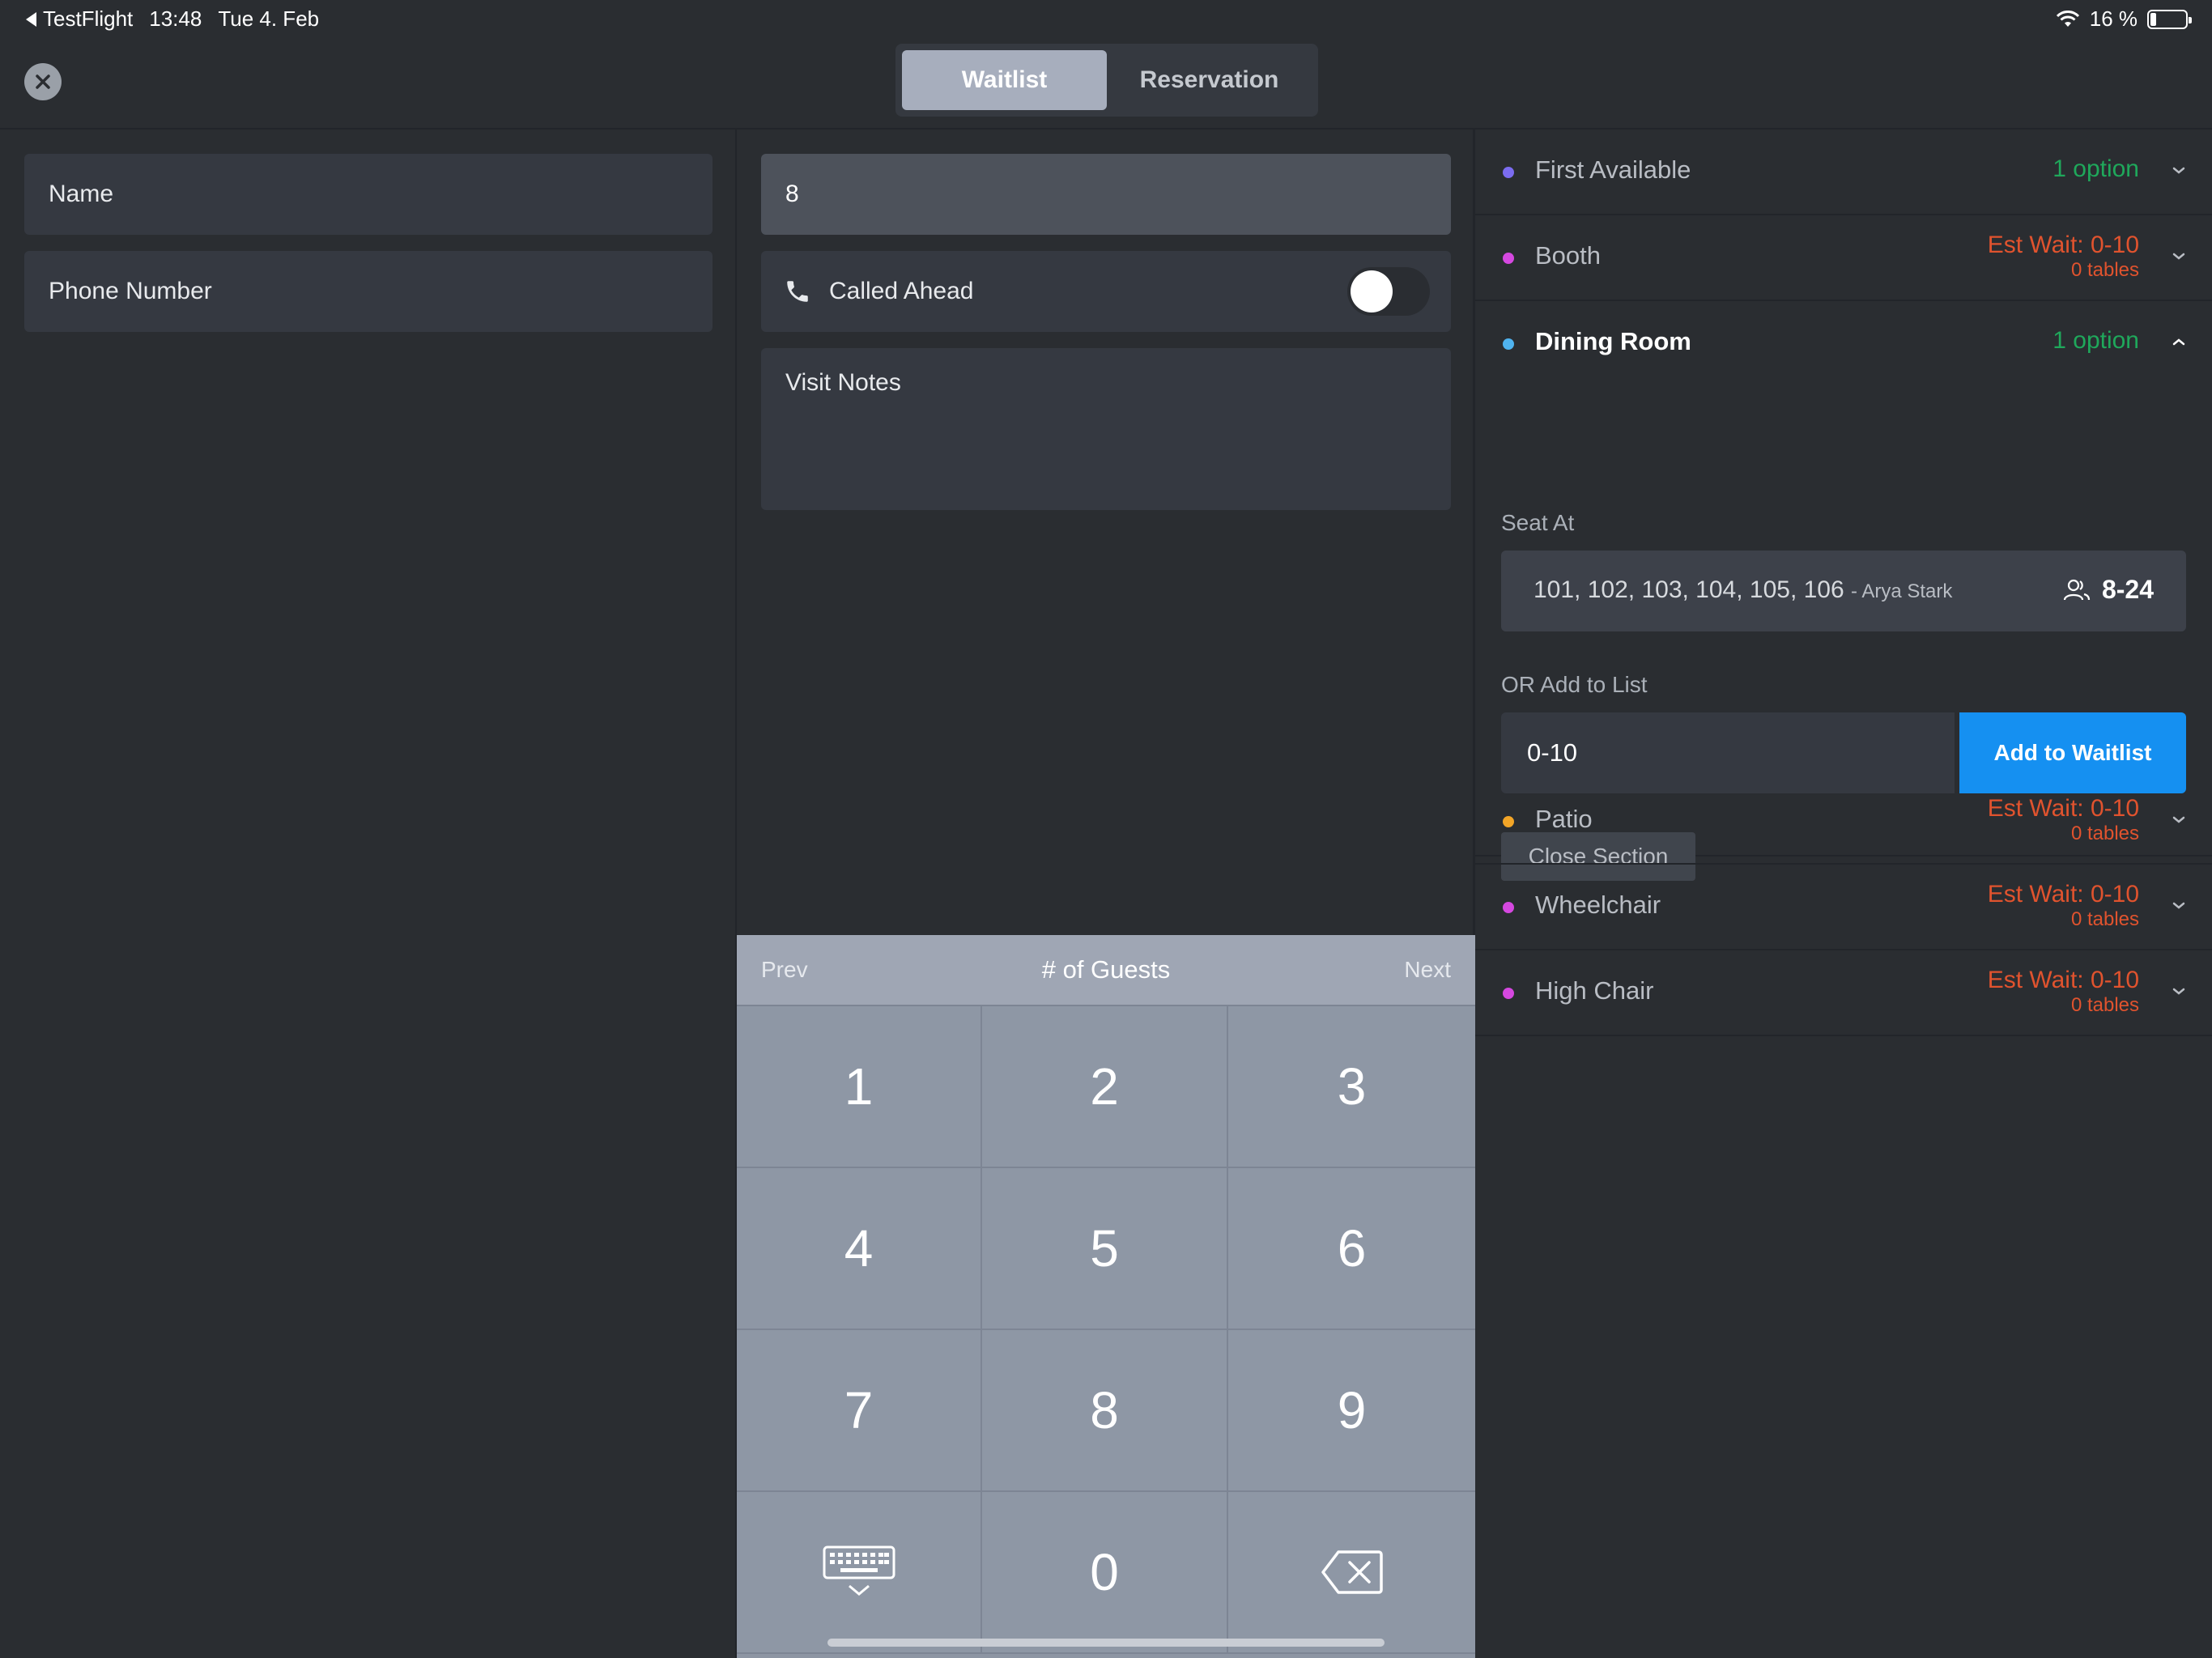 This screenshot has width=2212, height=1658. I want to click on called-ahead-label: Called Ahead, so click(902, 291).